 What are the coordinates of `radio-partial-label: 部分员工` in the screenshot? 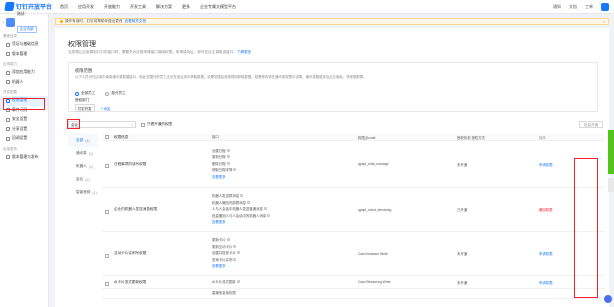 It's located at (118, 93).